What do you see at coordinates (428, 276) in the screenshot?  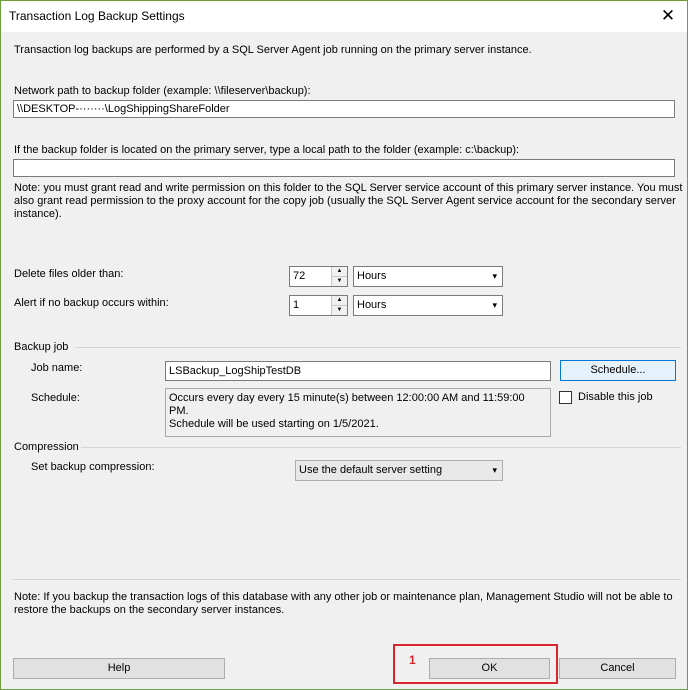 I see `delete-files-unit-select: Hours ▾` at bounding box center [428, 276].